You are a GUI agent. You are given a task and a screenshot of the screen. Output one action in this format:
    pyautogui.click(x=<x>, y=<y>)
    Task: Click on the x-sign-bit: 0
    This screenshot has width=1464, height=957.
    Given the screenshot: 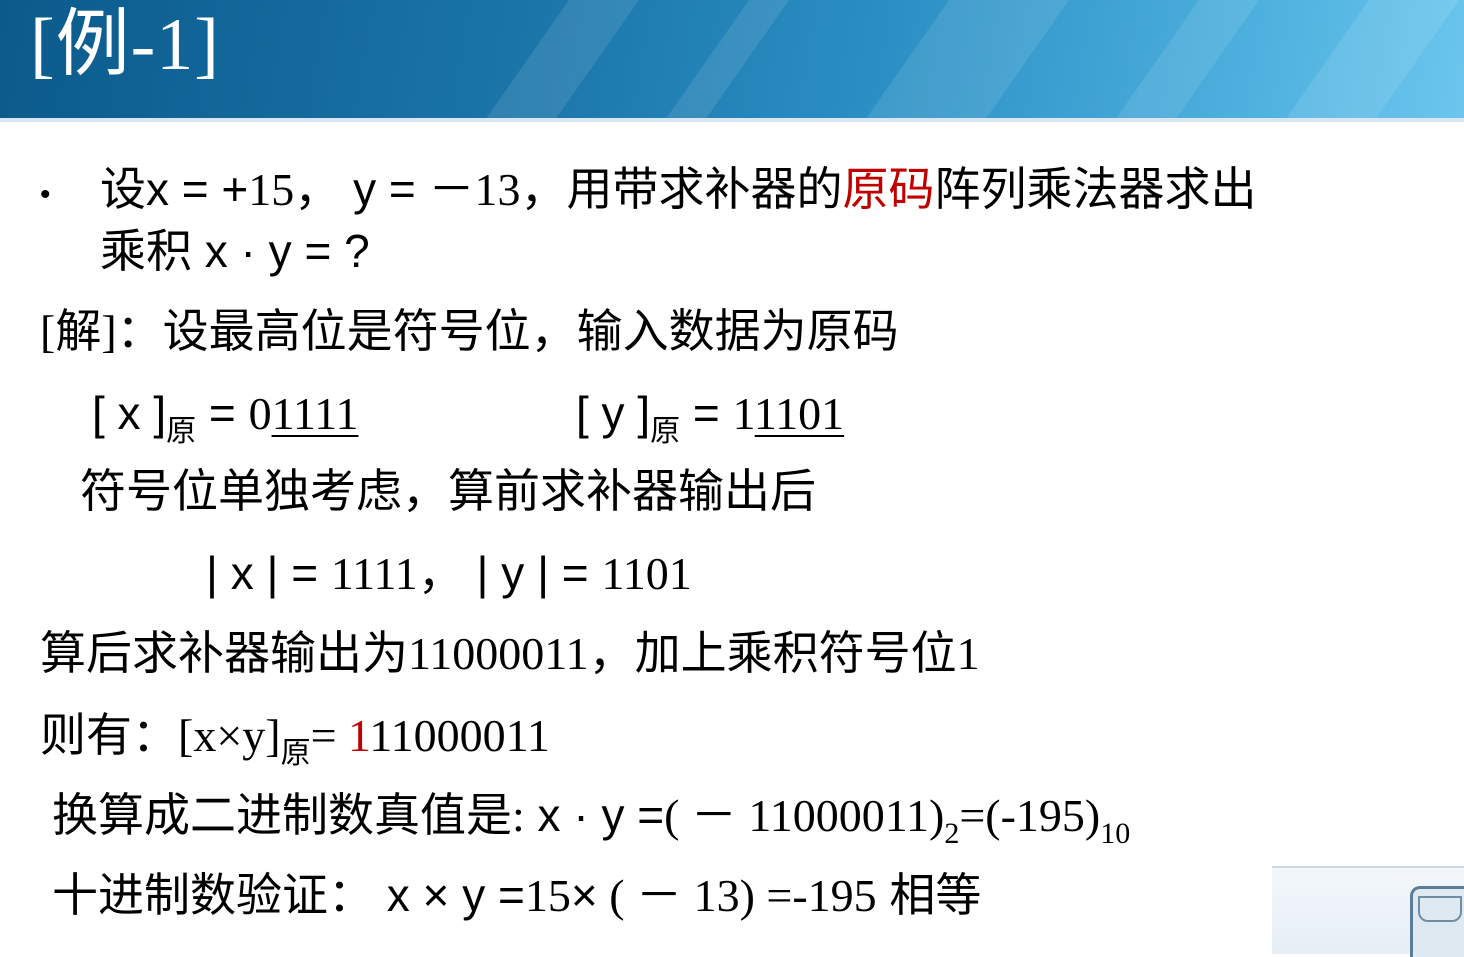 What is the action you would take?
    pyautogui.click(x=260, y=413)
    